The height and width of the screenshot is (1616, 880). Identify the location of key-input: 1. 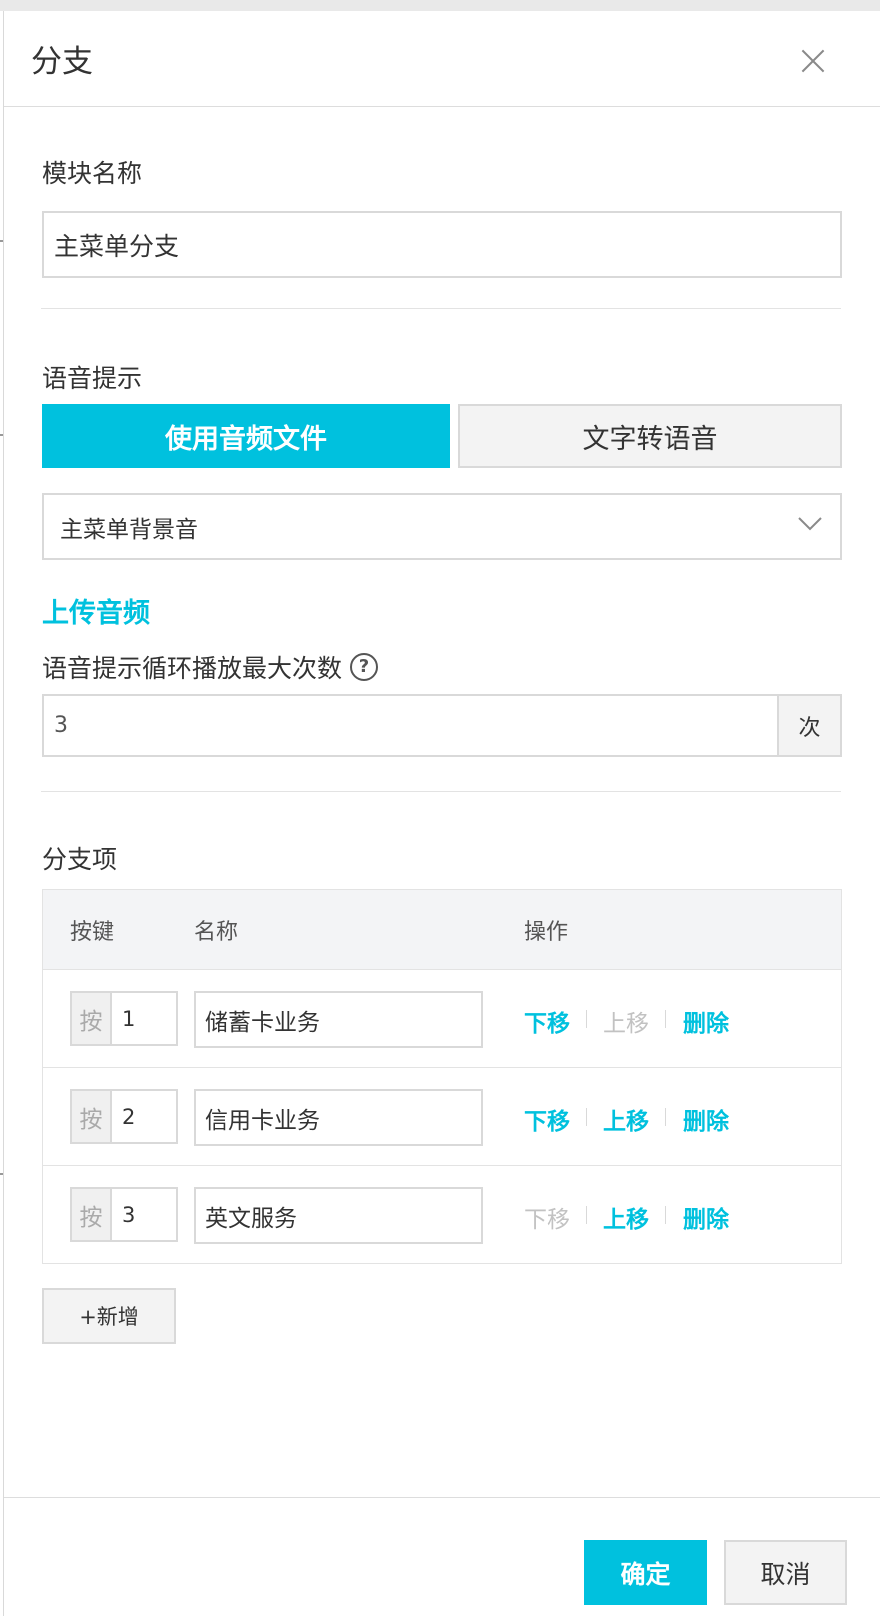
(144, 1018).